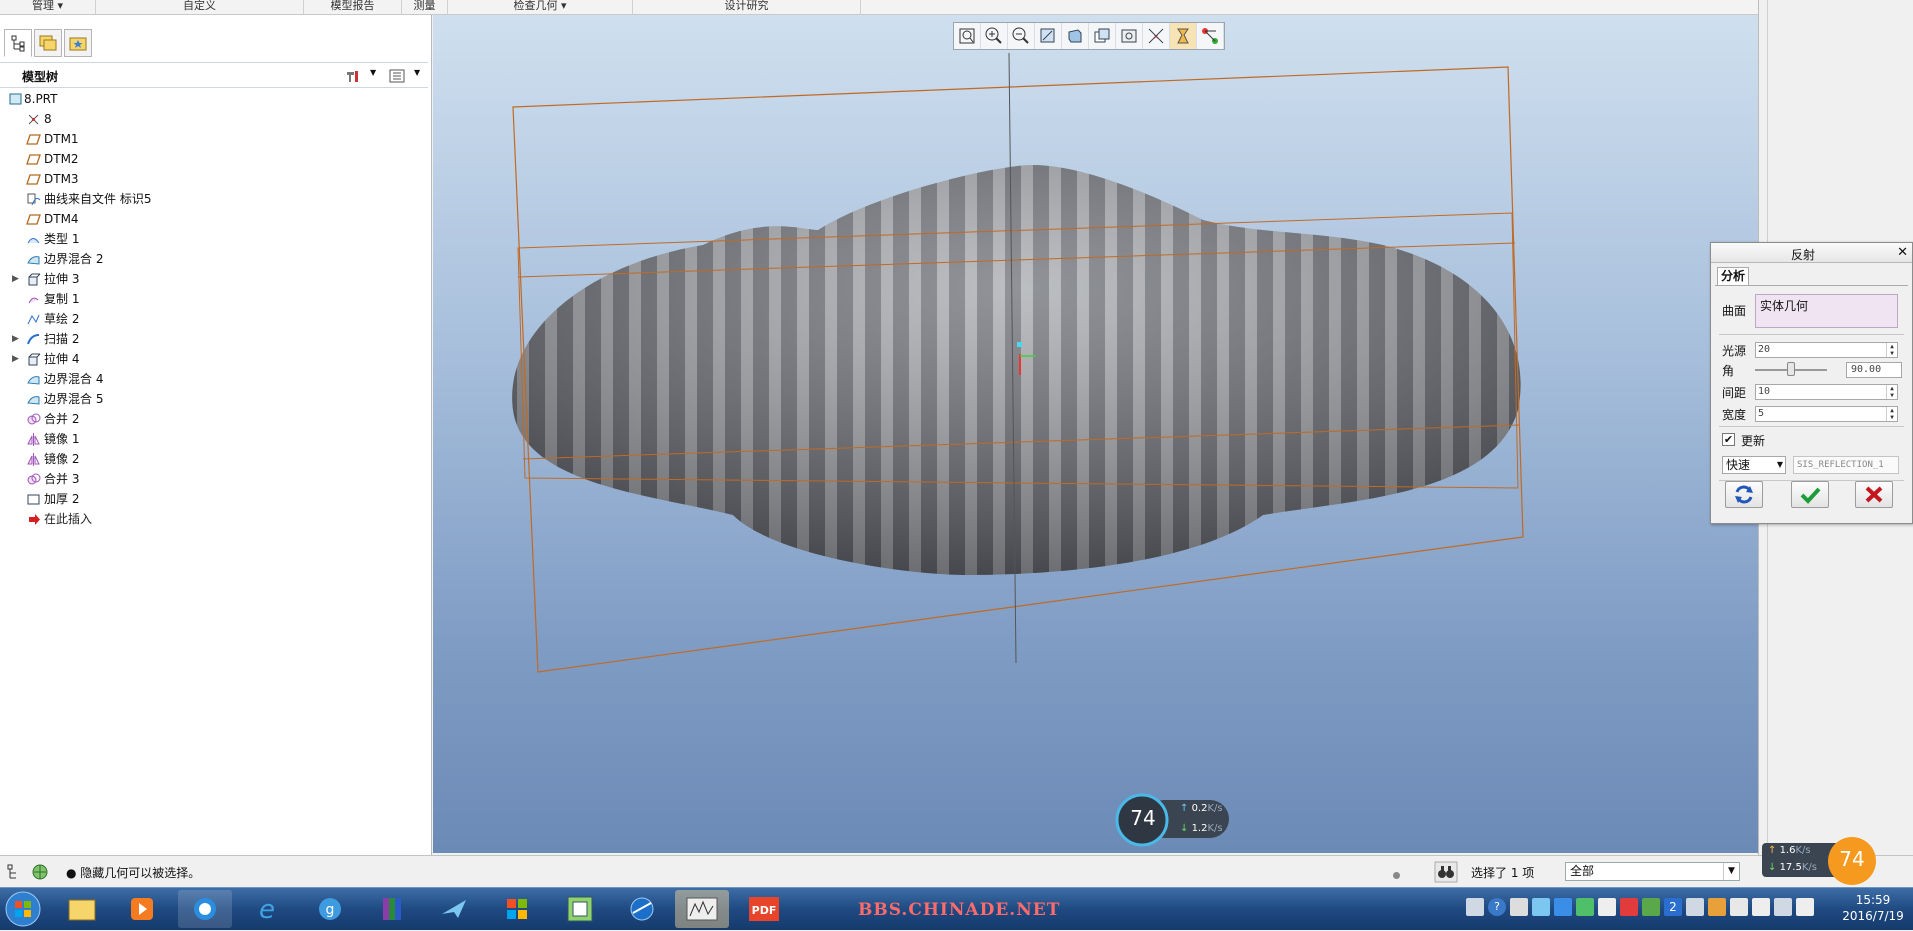  Describe the element at coordinates (214, 99) in the screenshot. I see `model-tree-item: 8.PRT` at that location.